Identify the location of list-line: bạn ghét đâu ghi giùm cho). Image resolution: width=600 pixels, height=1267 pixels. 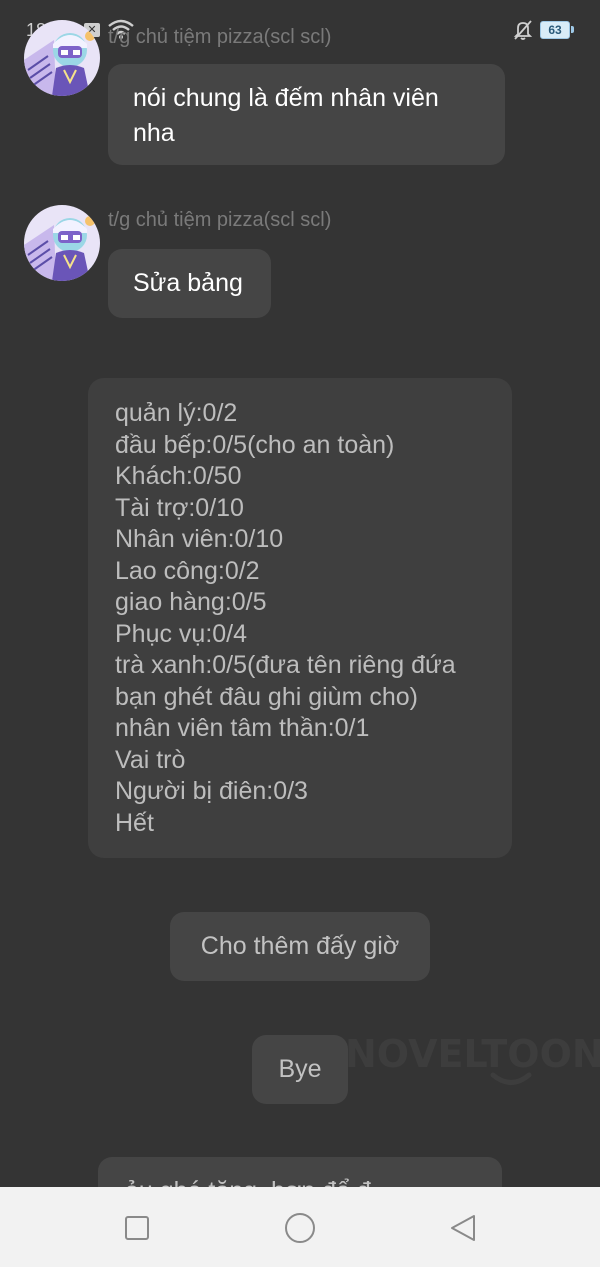
(266, 696).